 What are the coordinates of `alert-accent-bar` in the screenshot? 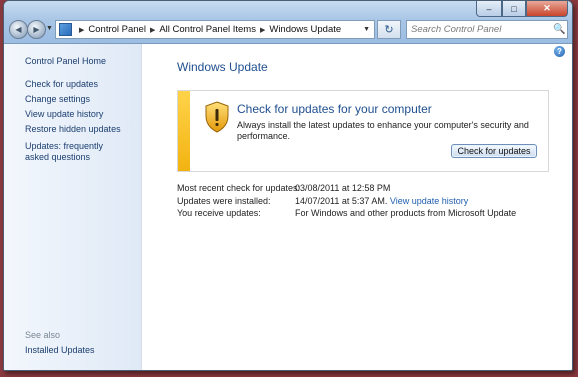 It's located at (184, 131).